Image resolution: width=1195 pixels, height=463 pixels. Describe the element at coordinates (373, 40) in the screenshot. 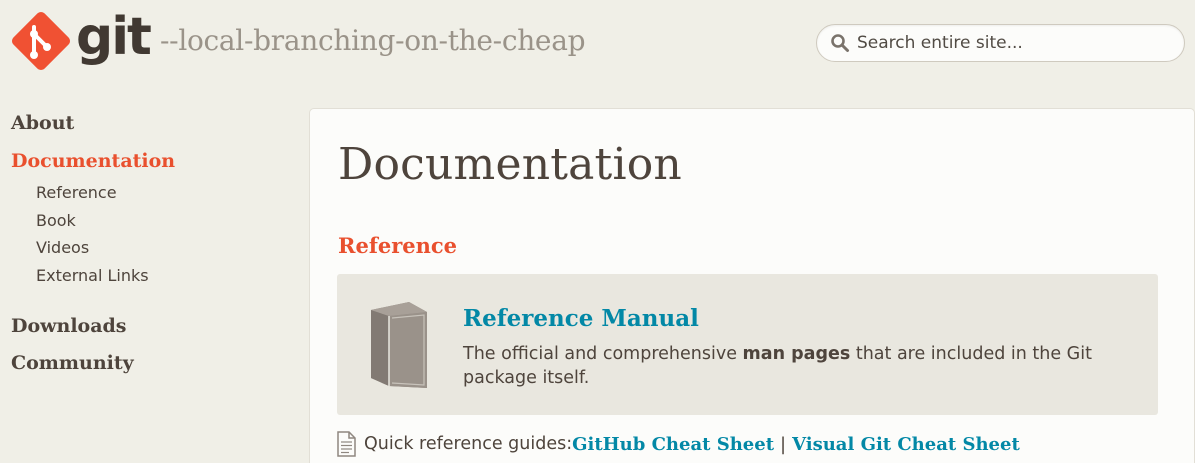

I see `tagline: --local-branching-on-the-cheap` at that location.